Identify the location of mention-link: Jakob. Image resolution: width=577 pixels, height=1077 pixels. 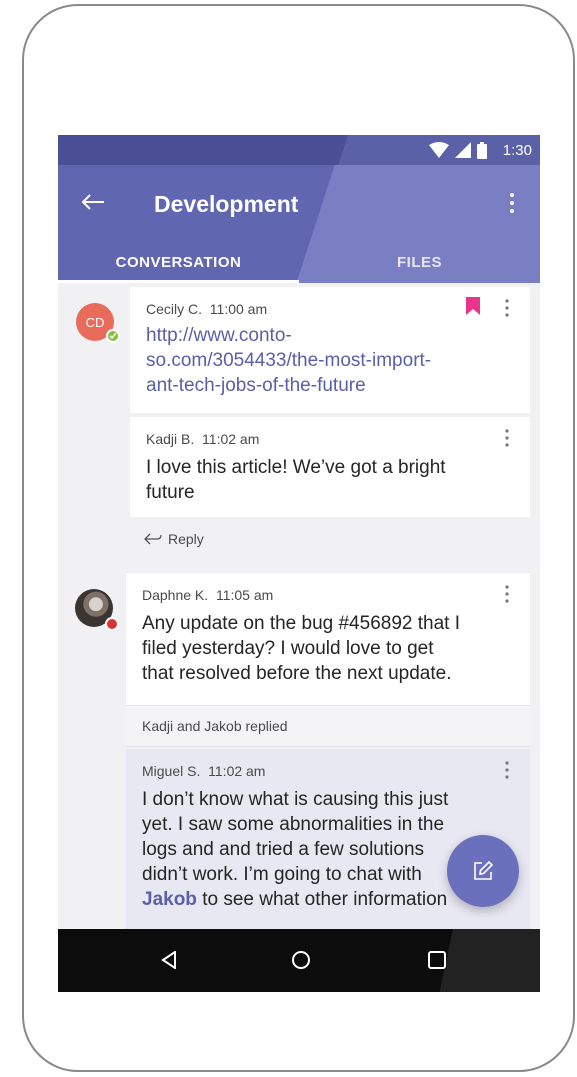
(169, 899).